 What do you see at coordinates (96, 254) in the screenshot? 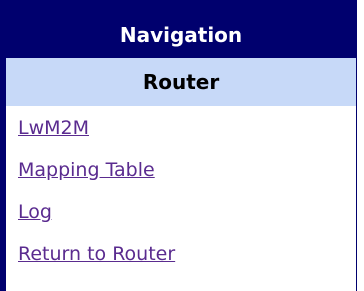
I see `link-return-to-router: Return to Router` at bounding box center [96, 254].